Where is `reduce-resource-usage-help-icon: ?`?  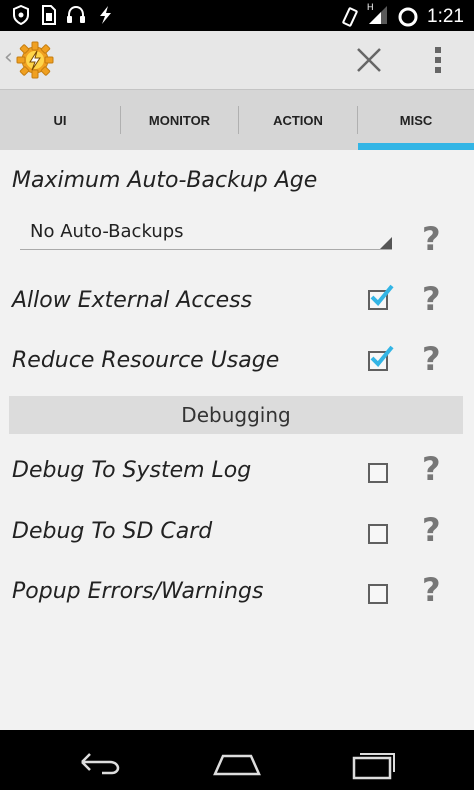
reduce-resource-usage-help-icon: ? is located at coordinates (431, 359).